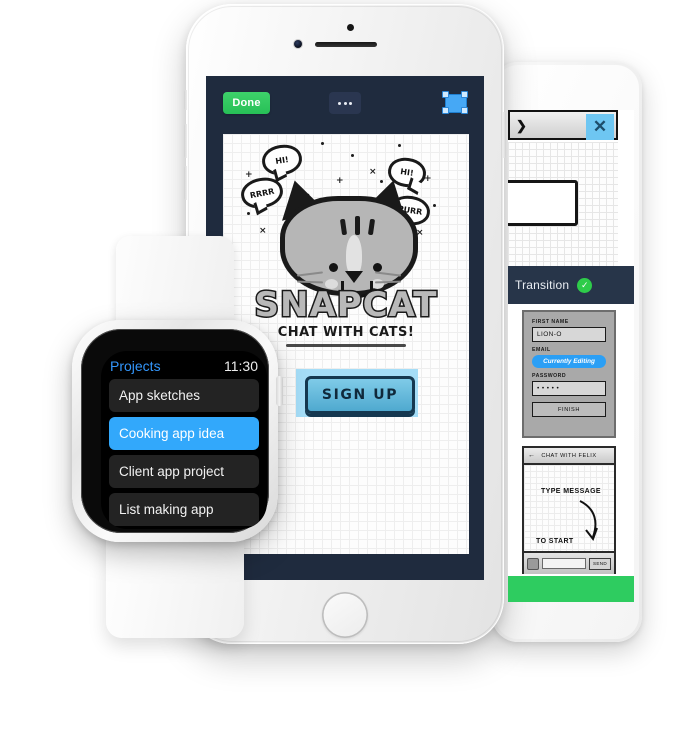  I want to click on sparkle-icon: ×, so click(263, 231).